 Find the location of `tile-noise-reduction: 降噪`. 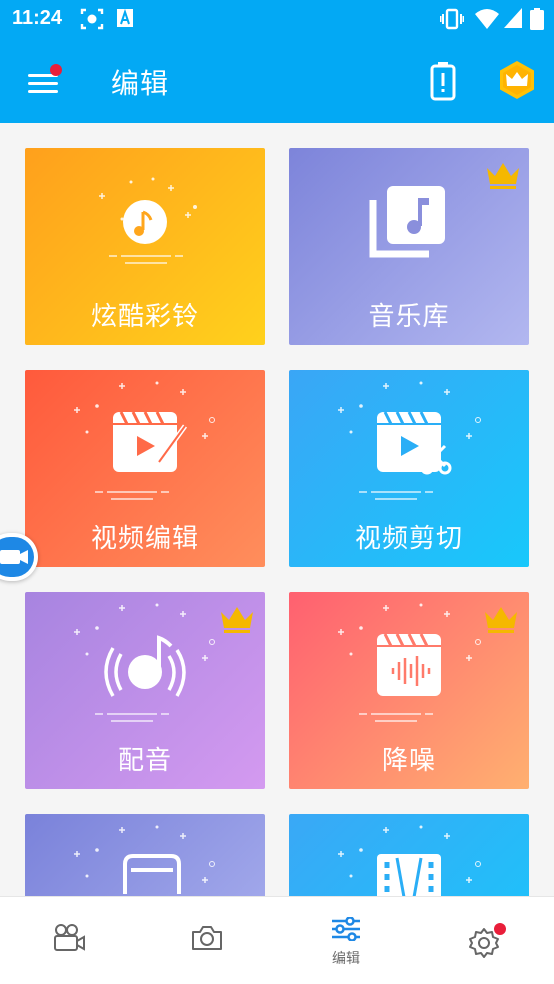

tile-noise-reduction: 降噪 is located at coordinates (409, 690).